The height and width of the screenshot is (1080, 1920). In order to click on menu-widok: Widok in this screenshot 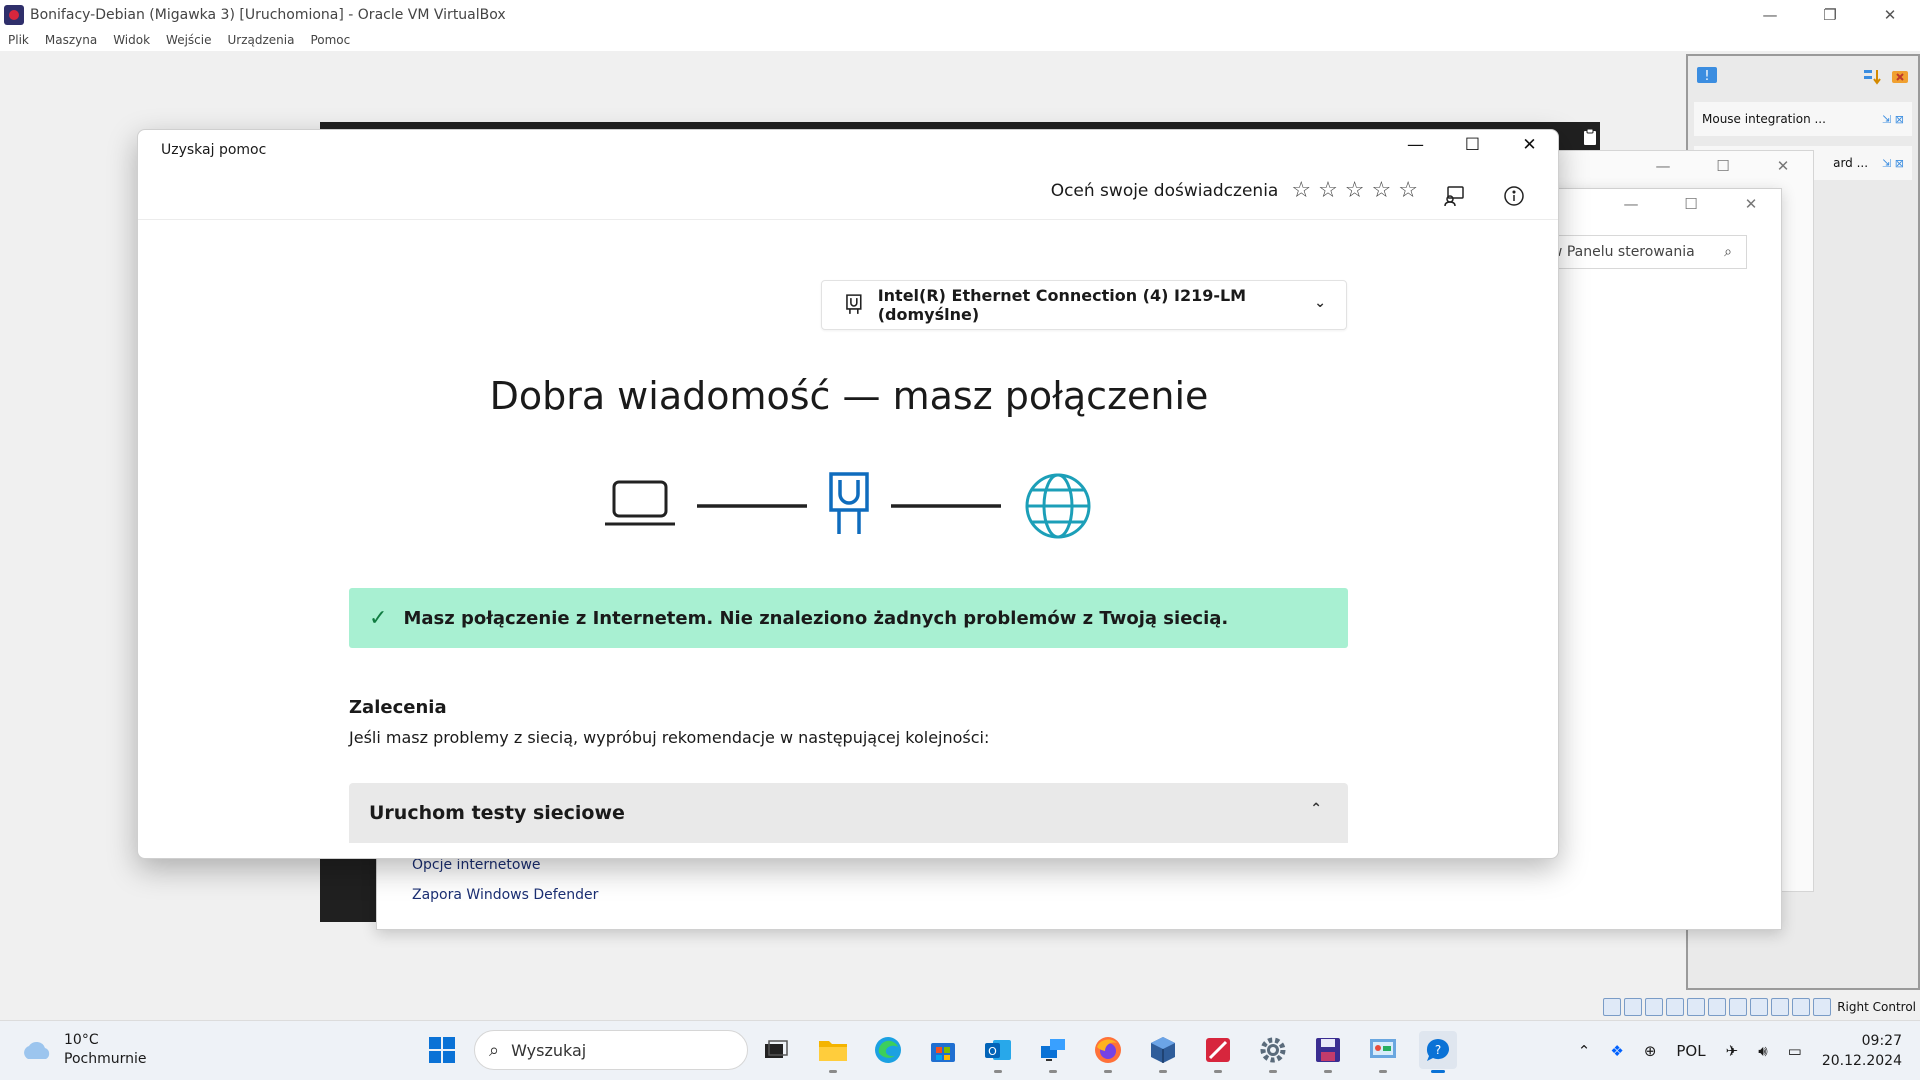, I will do `click(131, 40)`.